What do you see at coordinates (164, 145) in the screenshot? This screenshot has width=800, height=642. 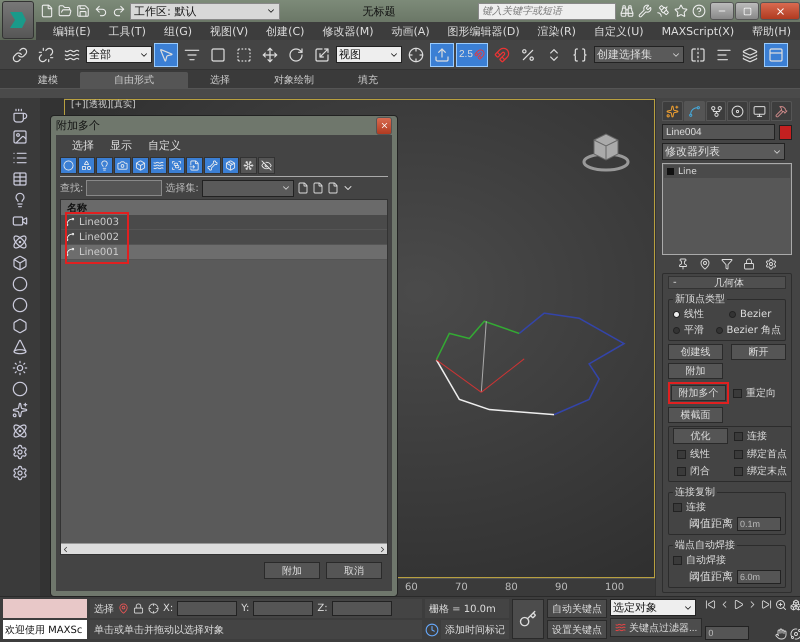 I see `menu-item: 自定义` at bounding box center [164, 145].